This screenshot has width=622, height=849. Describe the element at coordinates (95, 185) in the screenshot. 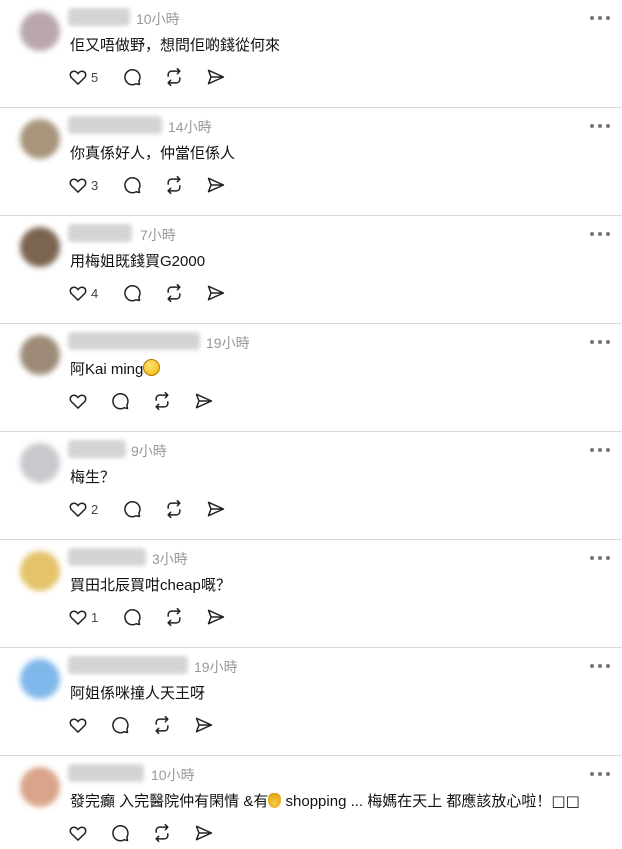

I see `like-count: 3` at that location.